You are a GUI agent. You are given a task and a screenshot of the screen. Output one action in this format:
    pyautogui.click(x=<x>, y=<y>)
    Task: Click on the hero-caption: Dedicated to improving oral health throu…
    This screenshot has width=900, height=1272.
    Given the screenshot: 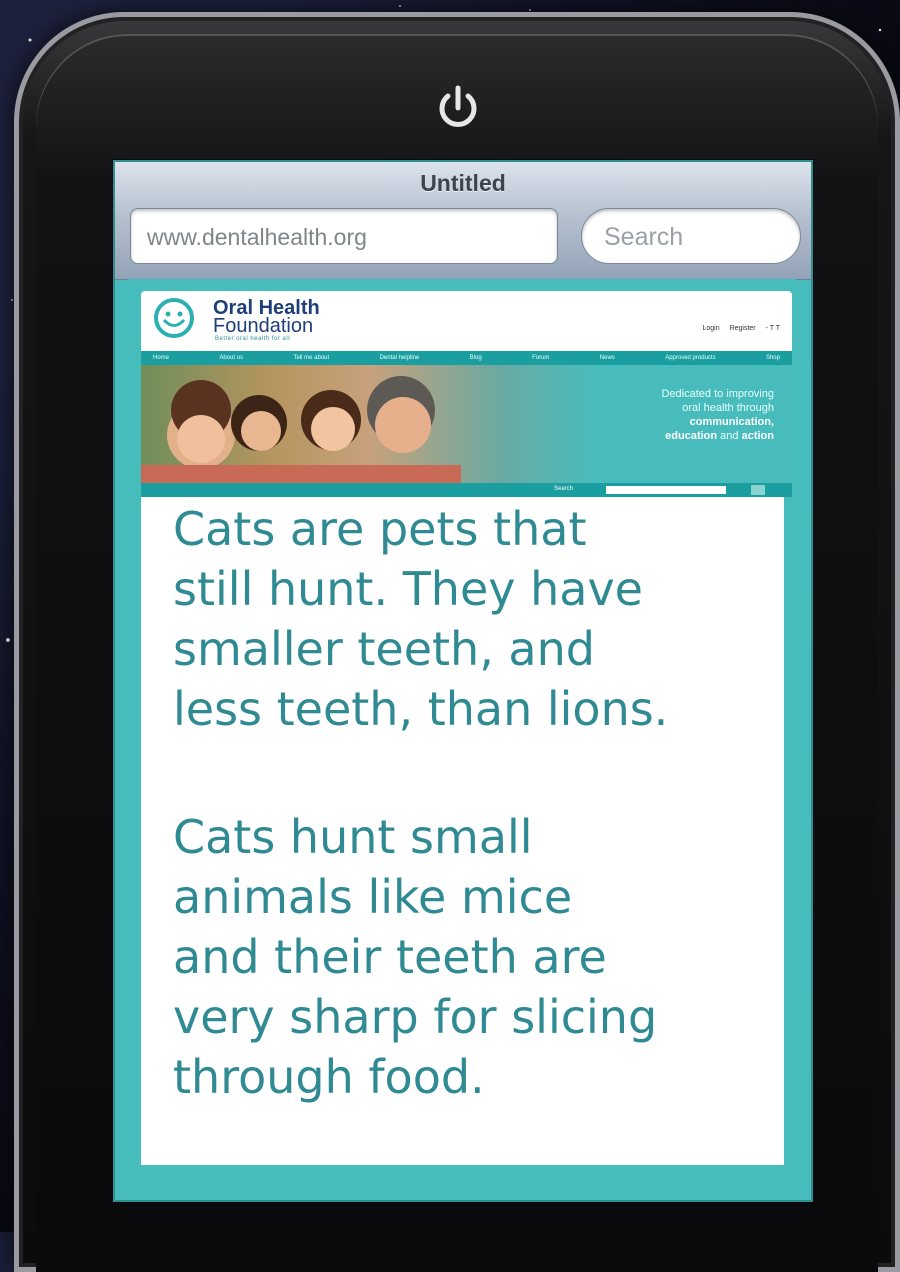 What is the action you would take?
    pyautogui.click(x=717, y=415)
    